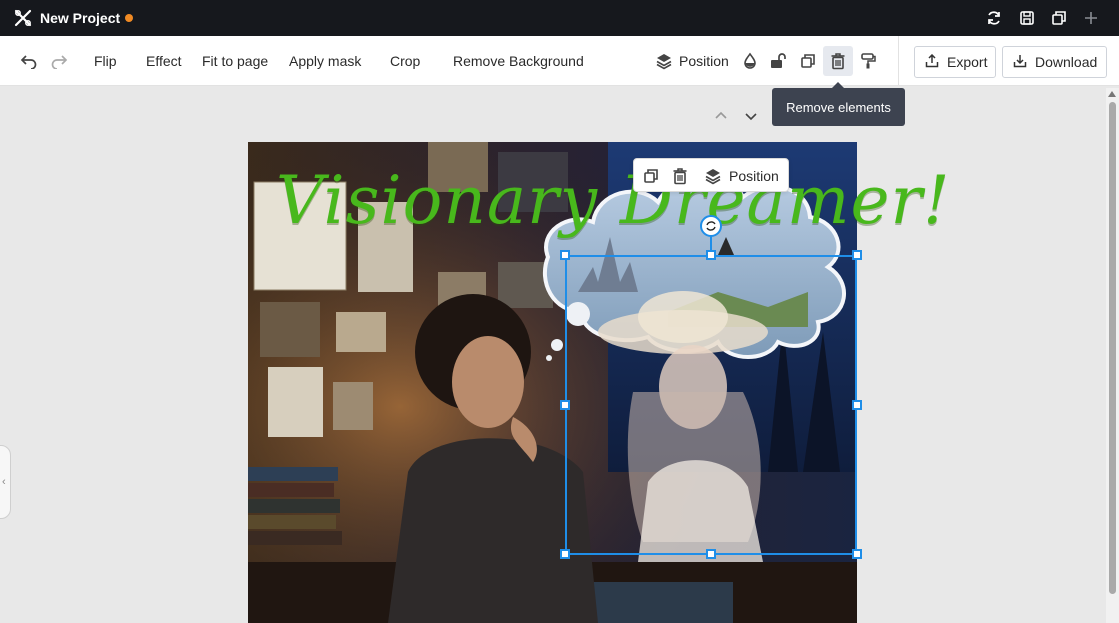 Image resolution: width=1119 pixels, height=623 pixels. I want to click on undo-icon, so click(29, 61).